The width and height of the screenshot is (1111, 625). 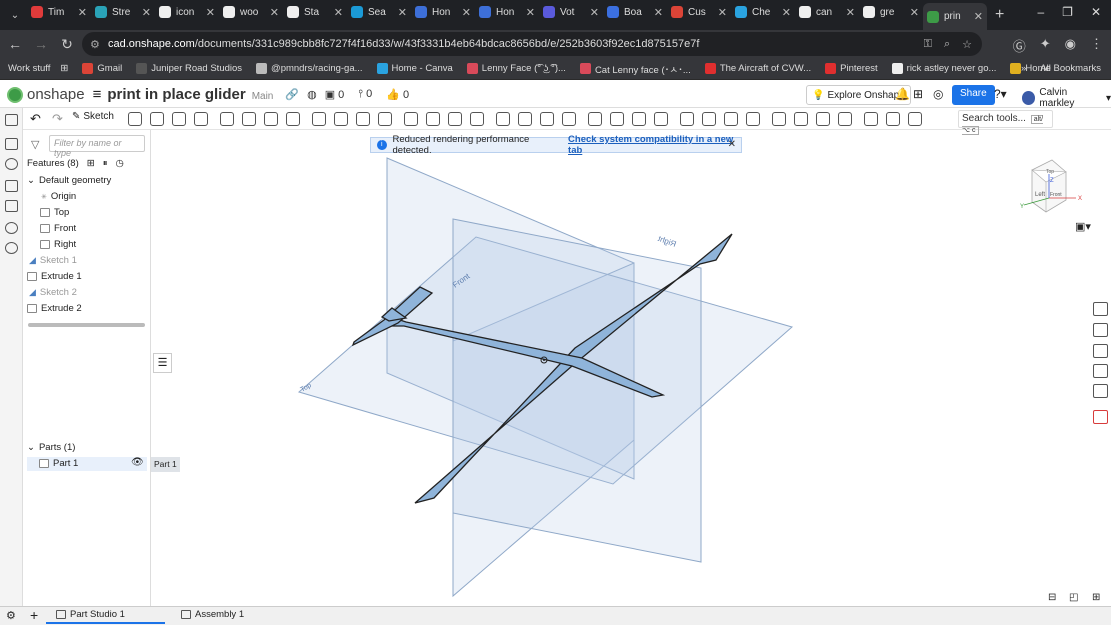 I want to click on view-mode-icon: ▣▾, so click(x=1083, y=226).